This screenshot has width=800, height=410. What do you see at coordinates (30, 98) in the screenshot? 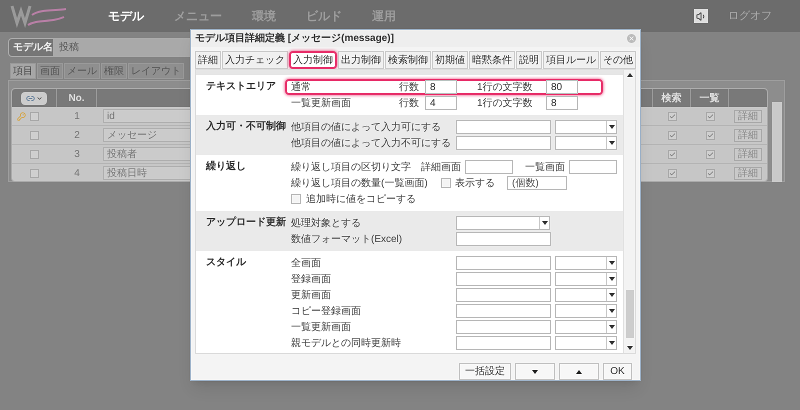
I see `link-icon` at bounding box center [30, 98].